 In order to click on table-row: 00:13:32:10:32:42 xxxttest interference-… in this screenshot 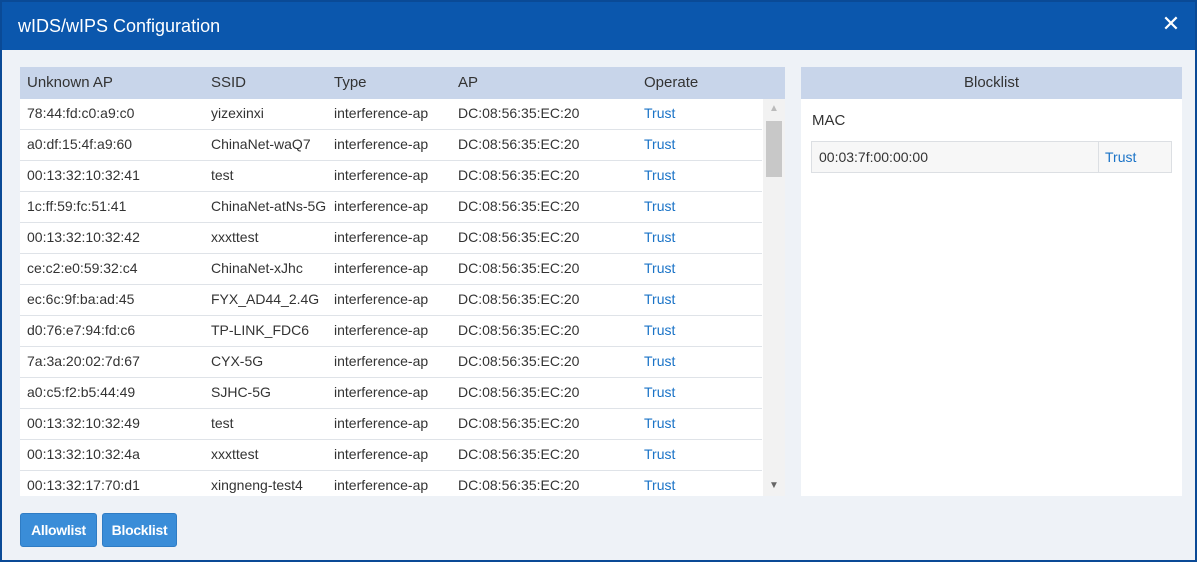, I will do `click(391, 238)`.